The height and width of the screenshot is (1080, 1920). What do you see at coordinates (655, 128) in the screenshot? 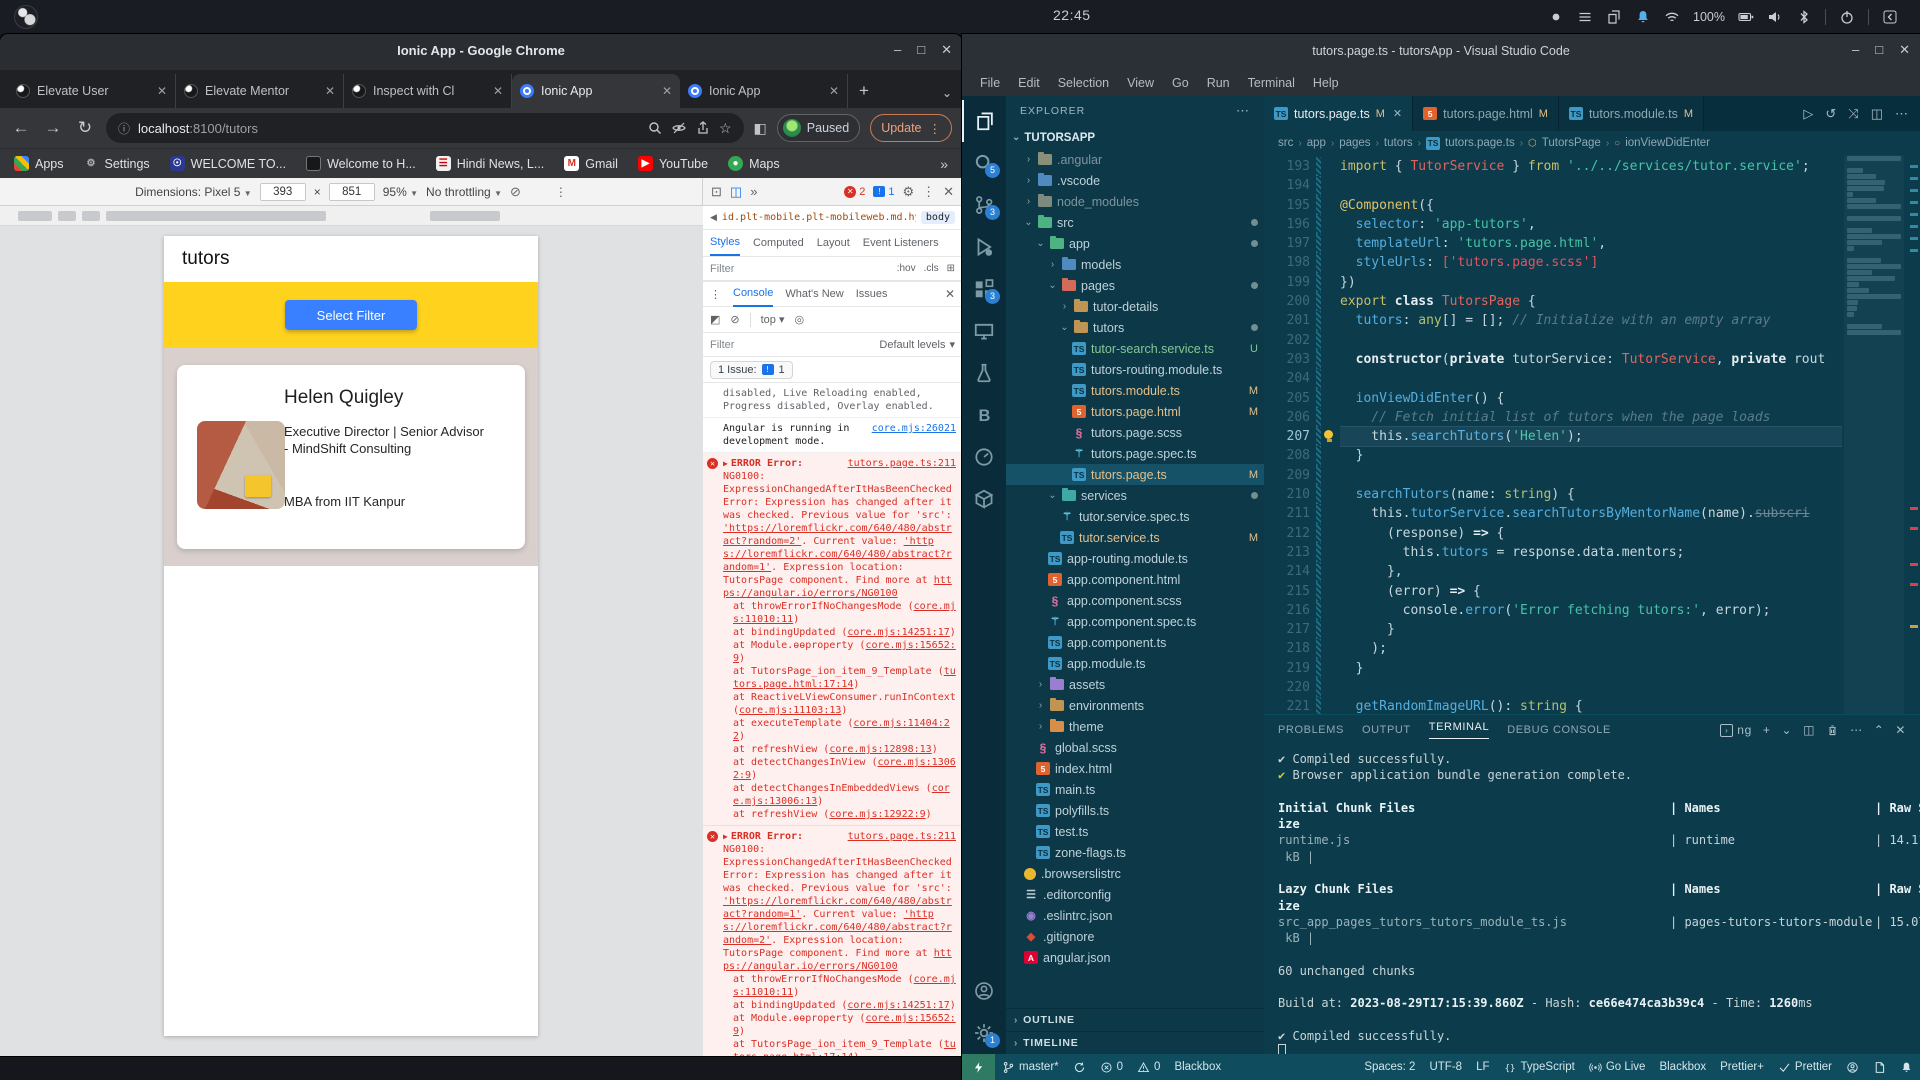
I see `zoom-icon` at bounding box center [655, 128].